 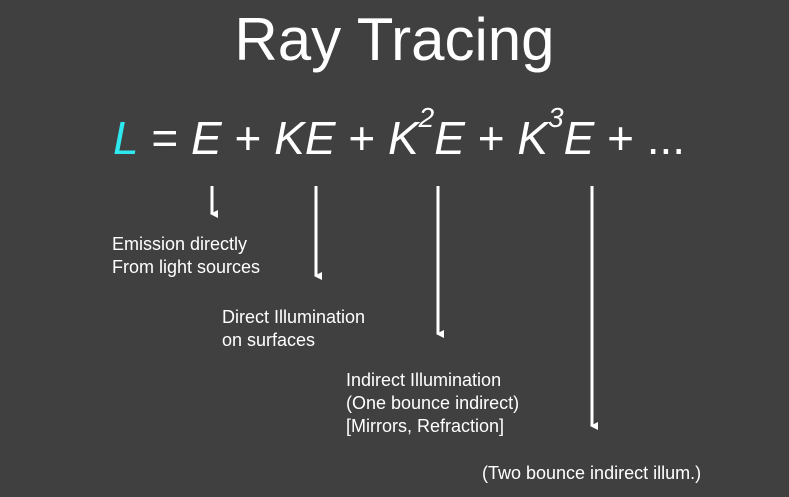 I want to click on note-line: Emission directly, so click(x=180, y=244).